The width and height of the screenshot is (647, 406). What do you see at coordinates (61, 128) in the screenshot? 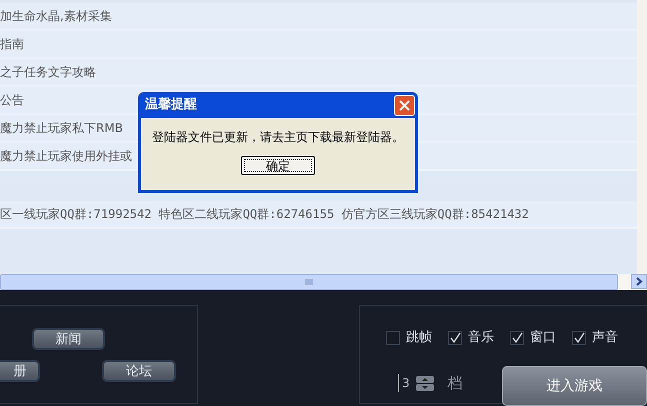
I see `news-item: 魔力禁止玩家私下RMB` at bounding box center [61, 128].